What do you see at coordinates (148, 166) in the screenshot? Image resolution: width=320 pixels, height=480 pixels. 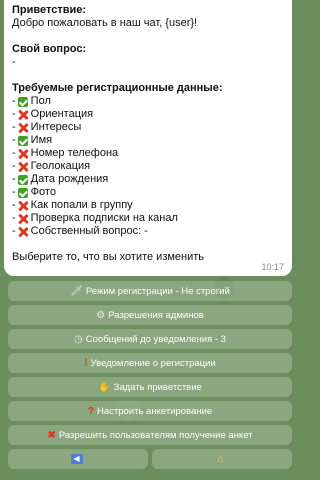 I see `field-geolocation: - Геолокация` at bounding box center [148, 166].